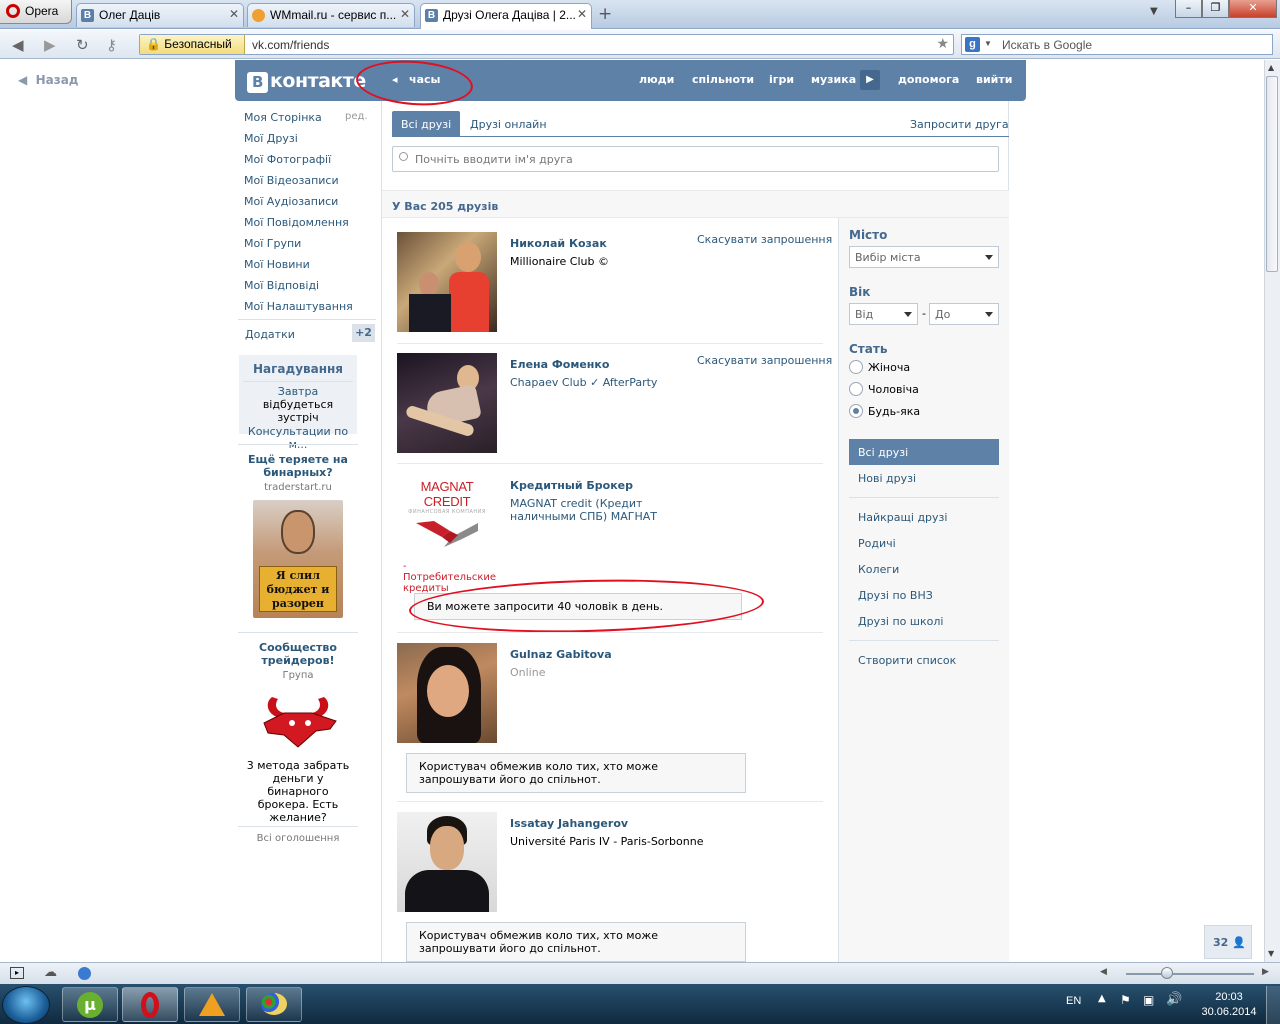 This screenshot has width=1280, height=1024. Describe the element at coordinates (90, 1004) in the screenshot. I see `utorrent-taskbar-icon: µ` at that location.